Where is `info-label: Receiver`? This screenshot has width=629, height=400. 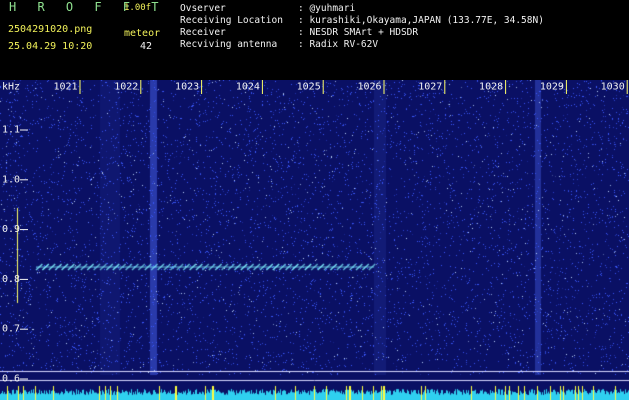 info-label: Receiver is located at coordinates (203, 32).